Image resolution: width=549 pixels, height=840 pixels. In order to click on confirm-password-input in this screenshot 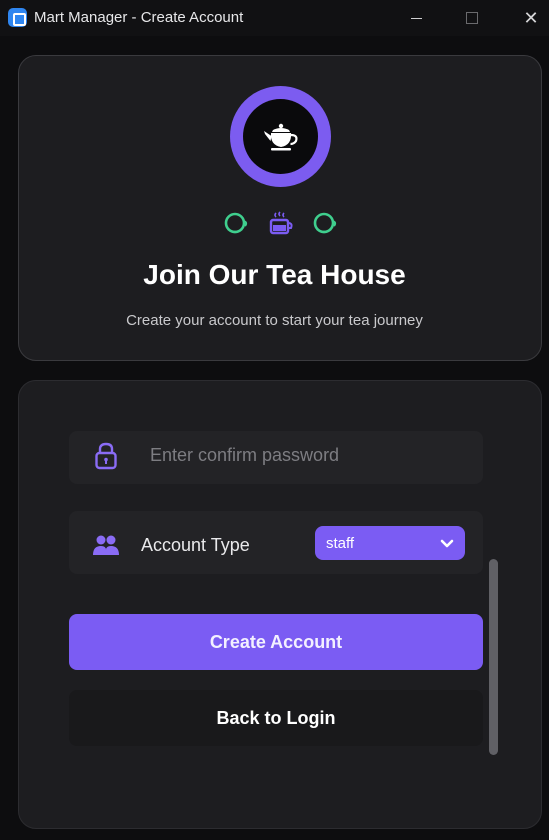, I will do `click(305, 455)`.